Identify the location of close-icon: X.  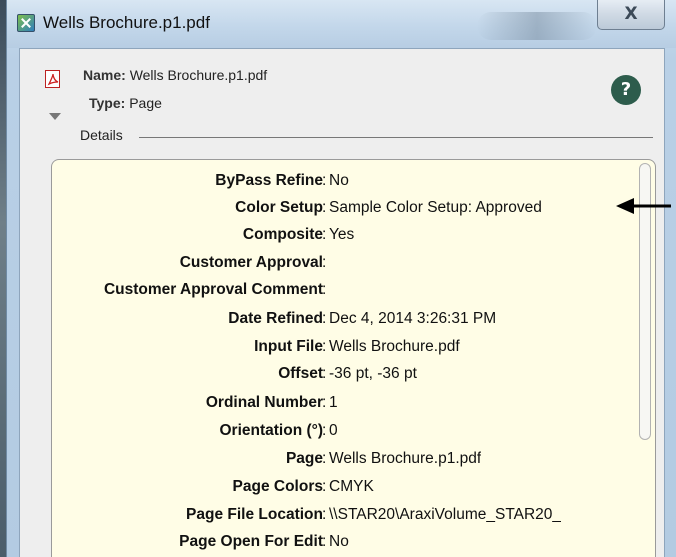
(631, 14).